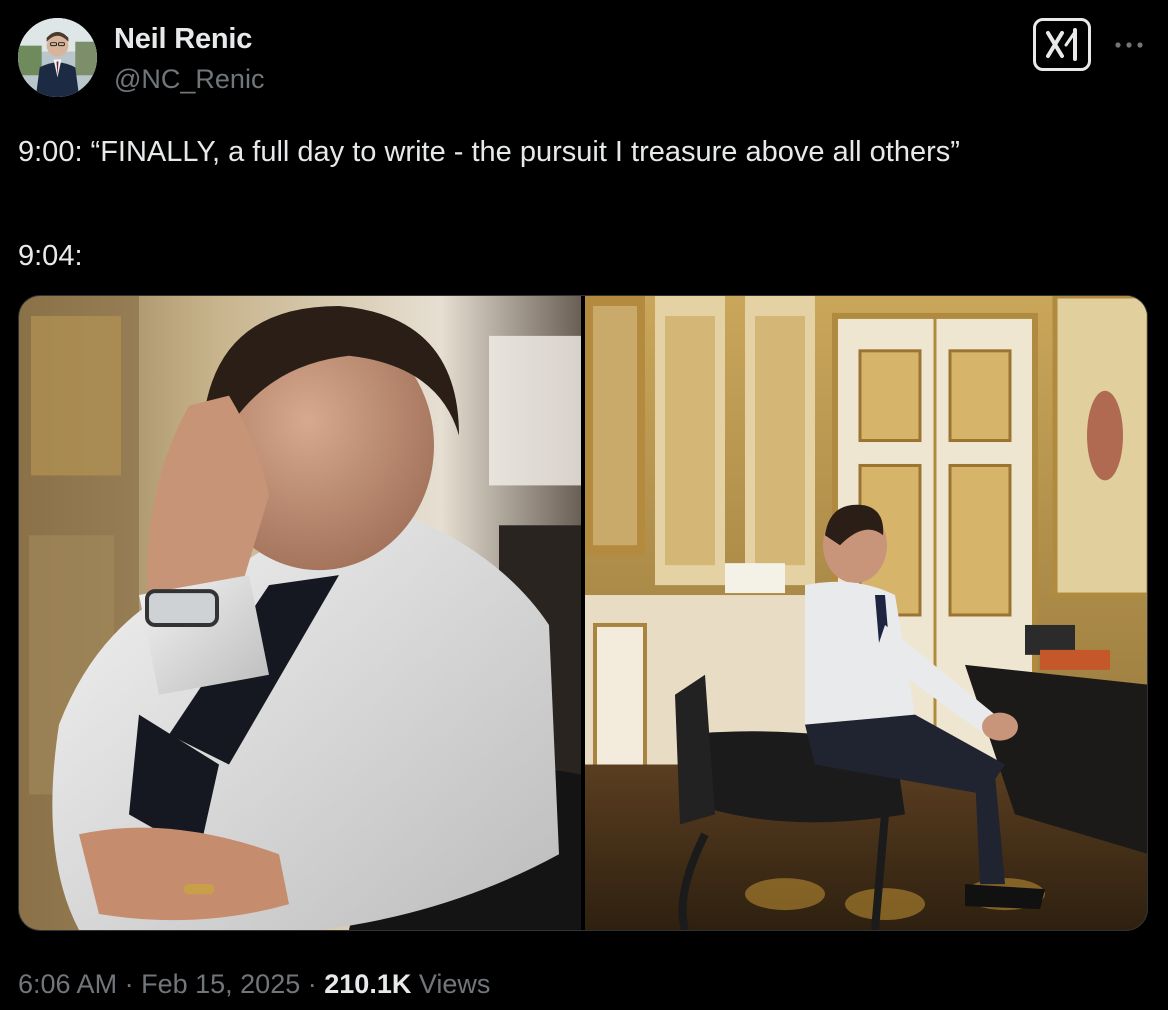 The width and height of the screenshot is (1168, 1010). I want to click on more-icon, so click(1129, 45).